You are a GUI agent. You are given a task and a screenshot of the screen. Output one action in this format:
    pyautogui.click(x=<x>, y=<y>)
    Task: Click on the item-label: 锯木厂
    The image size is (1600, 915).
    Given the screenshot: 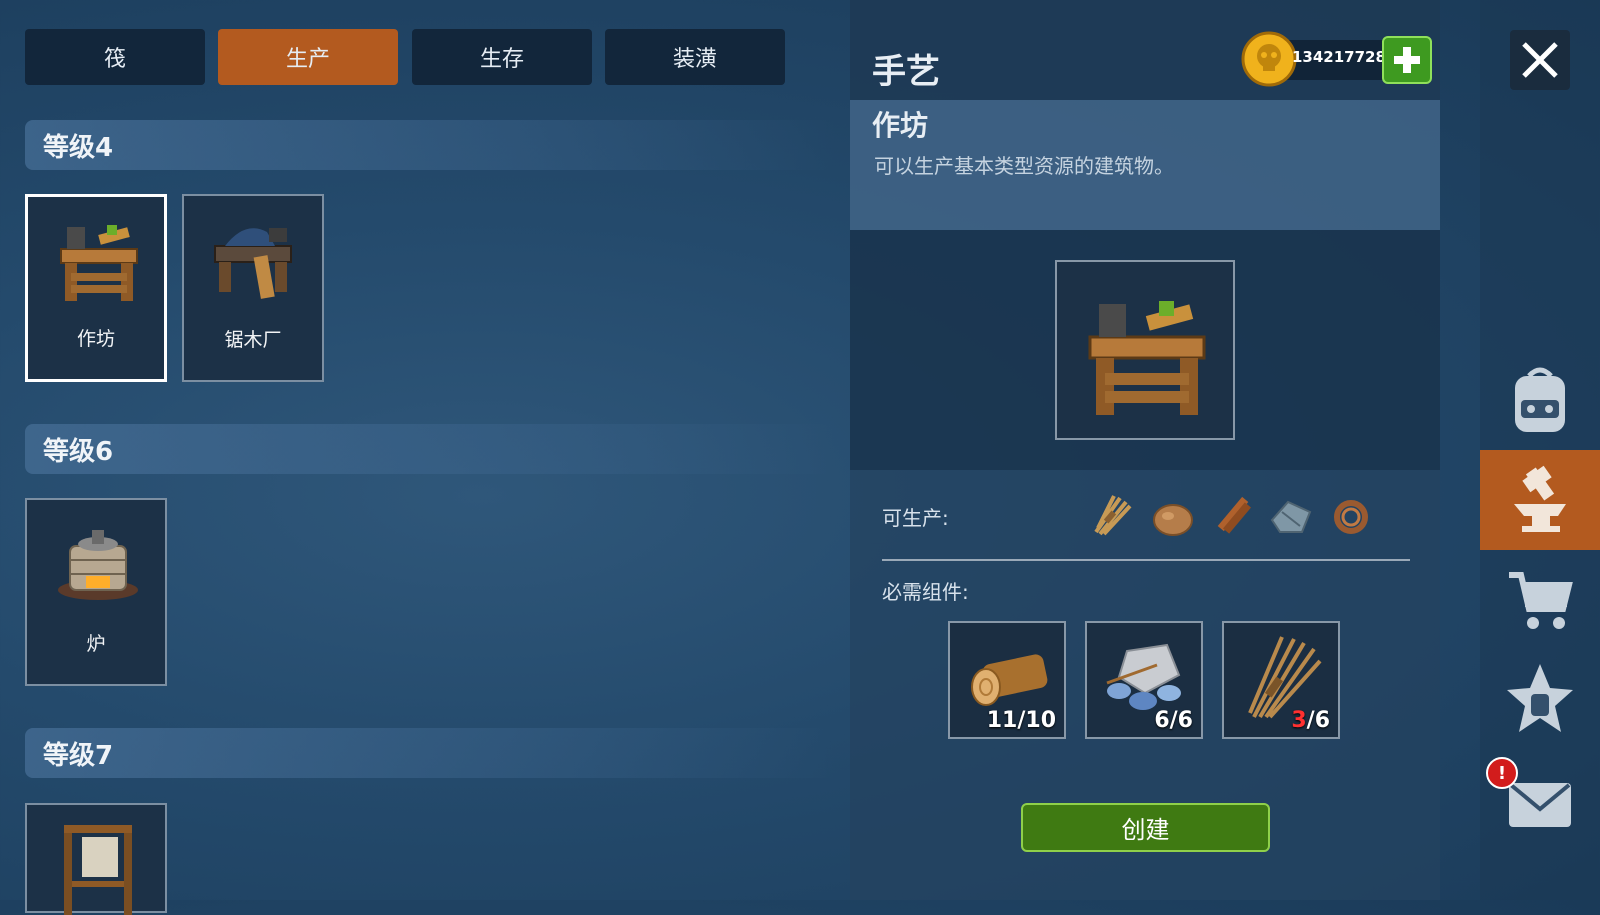 What is the action you would take?
    pyautogui.click(x=253, y=340)
    